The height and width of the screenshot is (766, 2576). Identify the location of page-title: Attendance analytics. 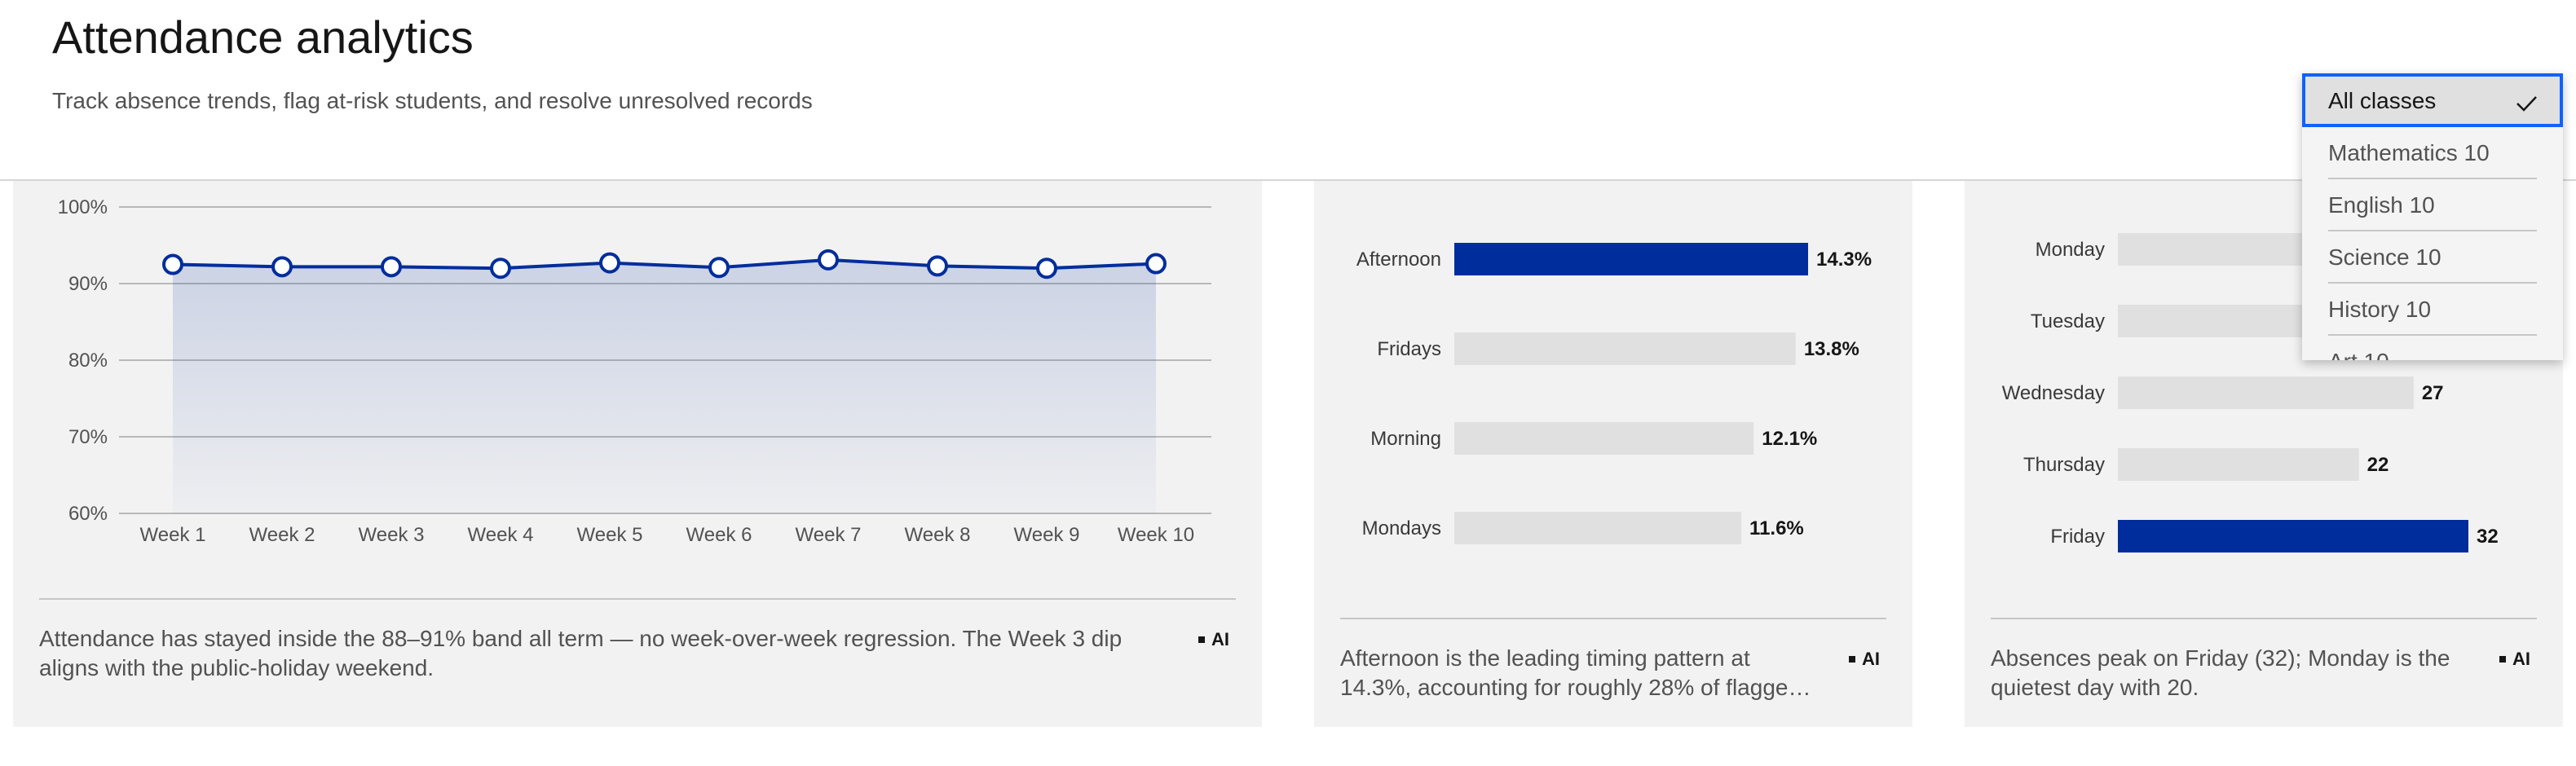
(263, 37).